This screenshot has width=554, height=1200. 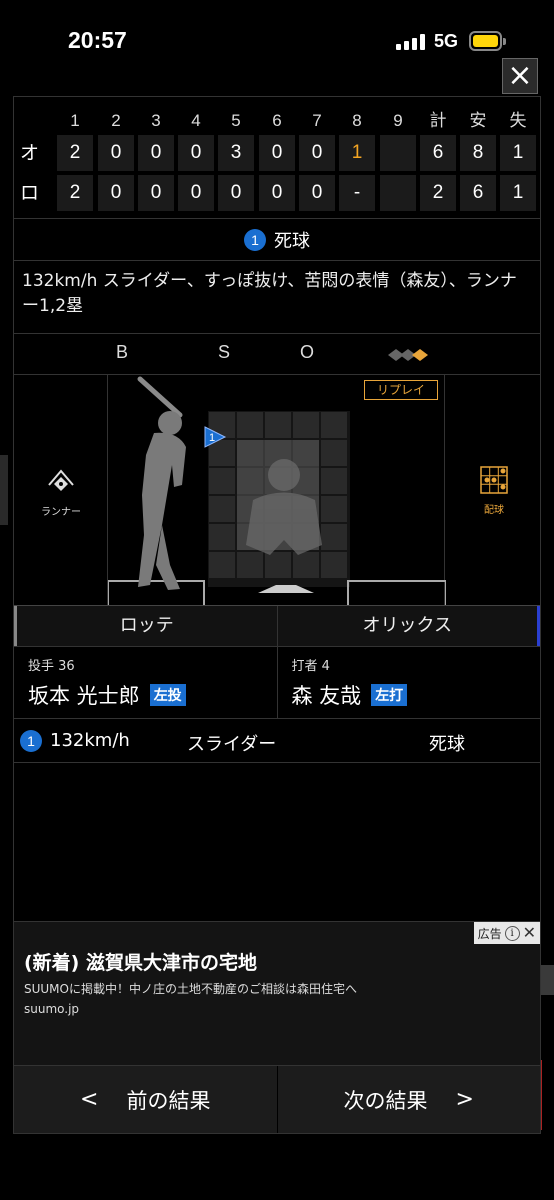 What do you see at coordinates (389, 695) in the screenshot?
I see `batter-hand-badge: 左打` at bounding box center [389, 695].